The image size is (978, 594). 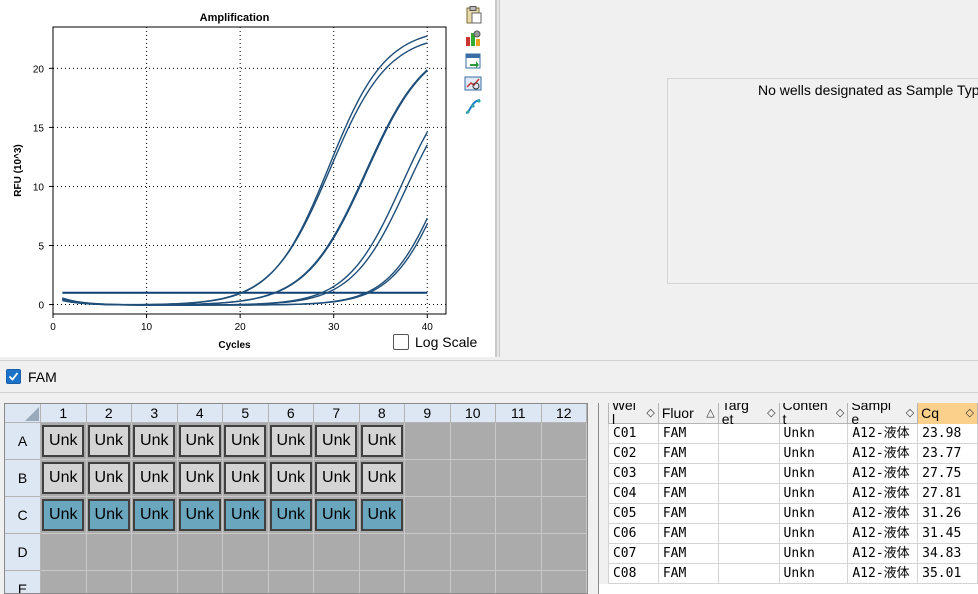 What do you see at coordinates (604, 413) in the screenshot?
I see `row-selector-header` at bounding box center [604, 413].